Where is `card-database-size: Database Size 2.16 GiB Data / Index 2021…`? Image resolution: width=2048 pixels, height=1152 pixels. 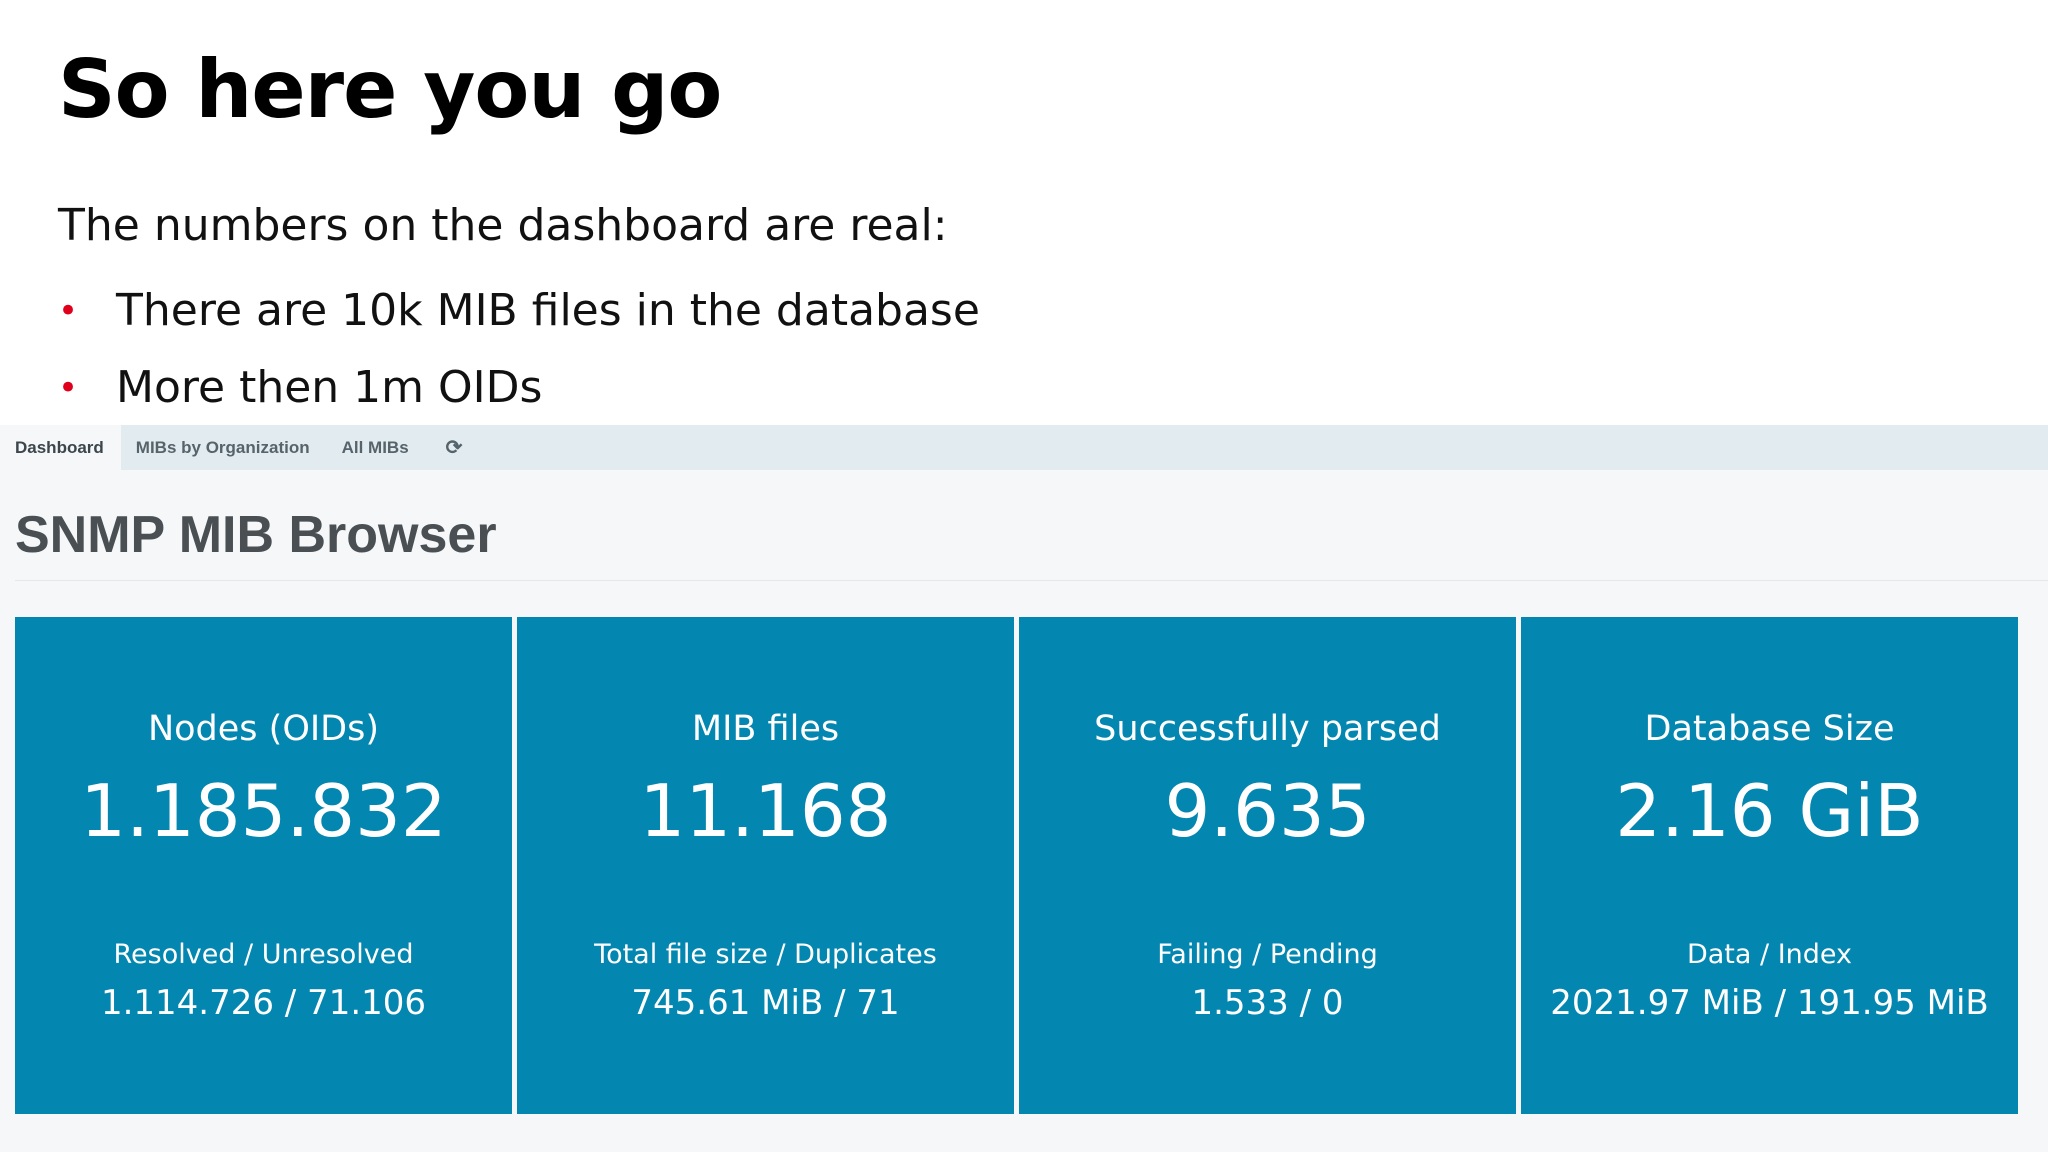 card-database-size: Database Size 2.16 GiB Data / Index 2021… is located at coordinates (1769, 865).